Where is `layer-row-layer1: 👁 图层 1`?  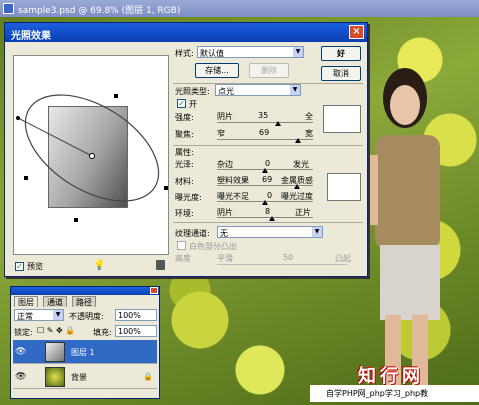 layer-row-layer1: 👁 图层 1 is located at coordinates (85, 352).